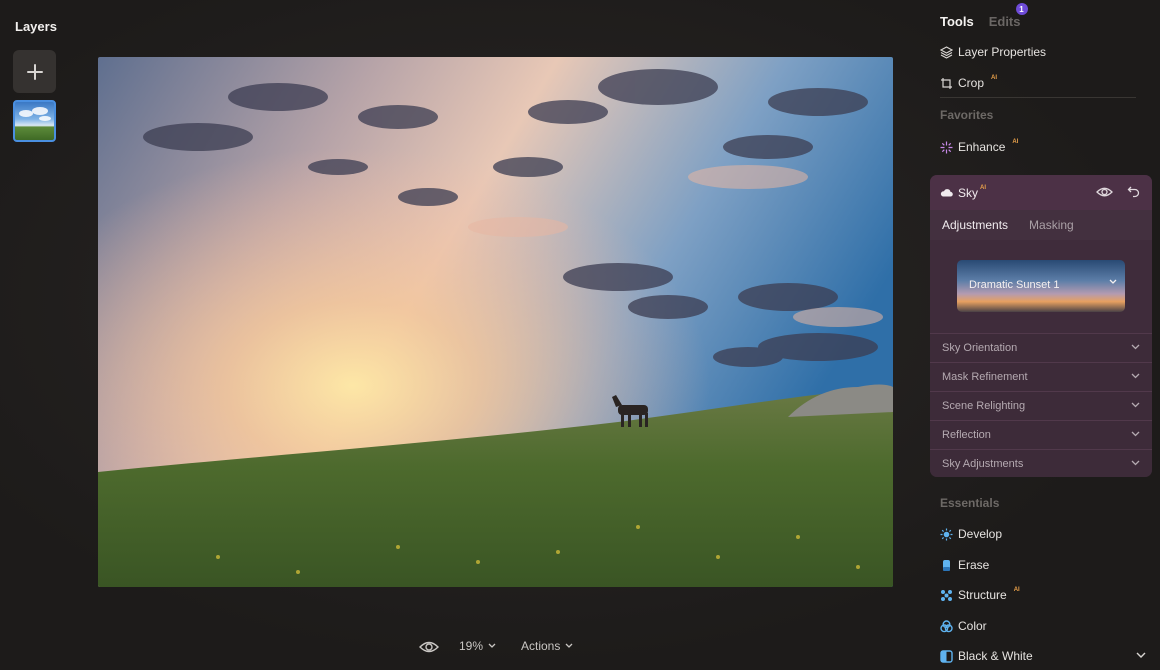 Image resolution: width=1160 pixels, height=670 pixels. What do you see at coordinates (980, 348) in the screenshot?
I see `section-label: Sky Orientation` at bounding box center [980, 348].